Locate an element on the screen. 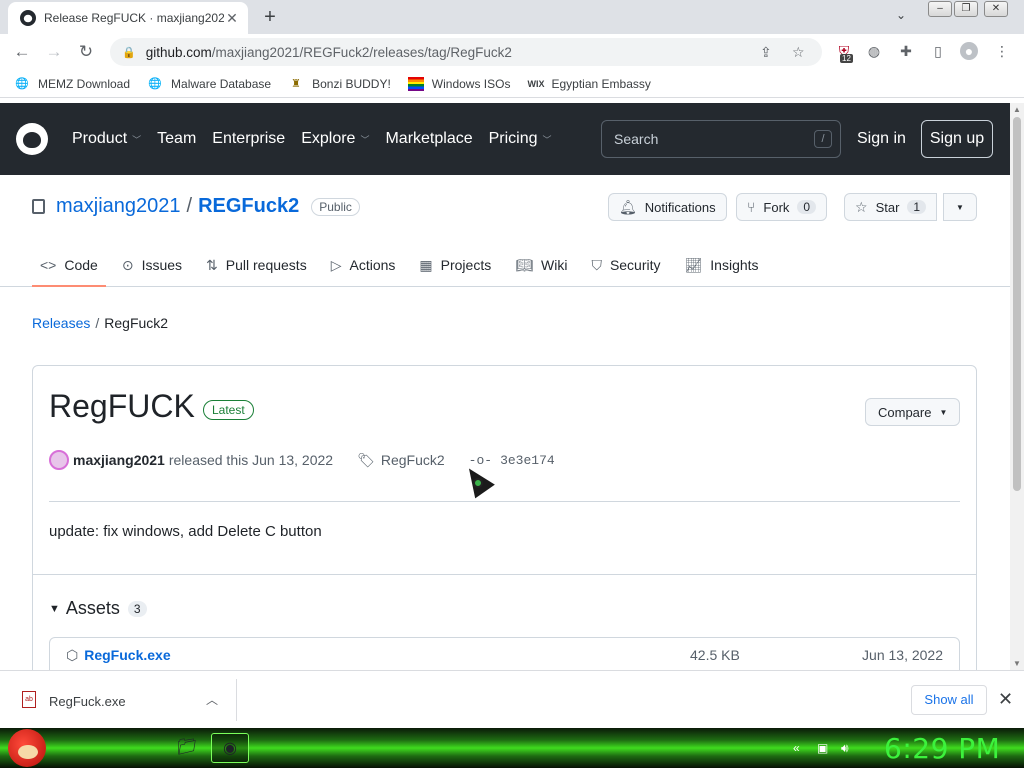 Image resolution: width=1024 pixels, height=768 pixels. maximize-window-button: ❐ is located at coordinates (966, 9).